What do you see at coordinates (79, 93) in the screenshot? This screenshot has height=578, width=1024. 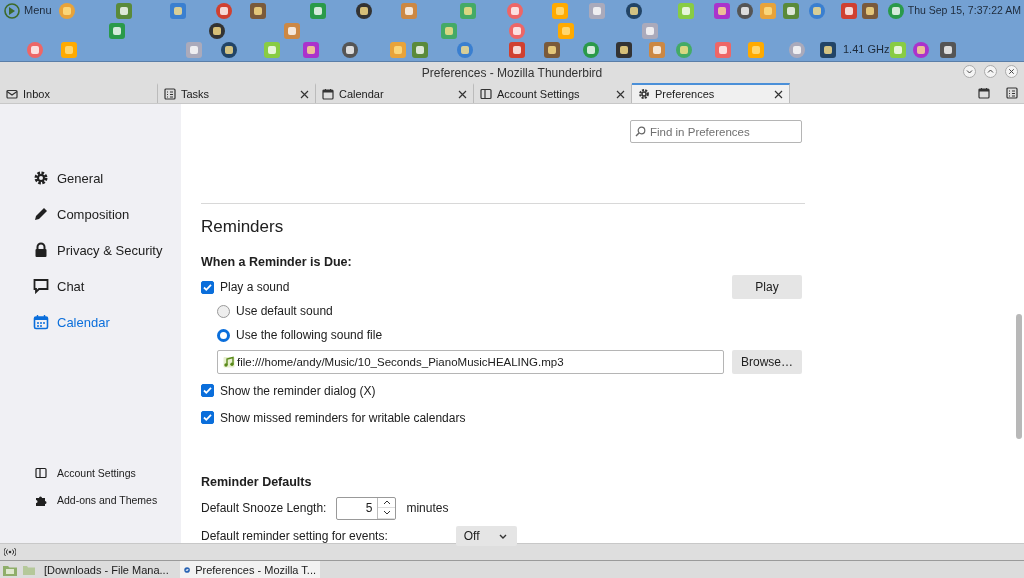 I see `tab: Inbox` at bounding box center [79, 93].